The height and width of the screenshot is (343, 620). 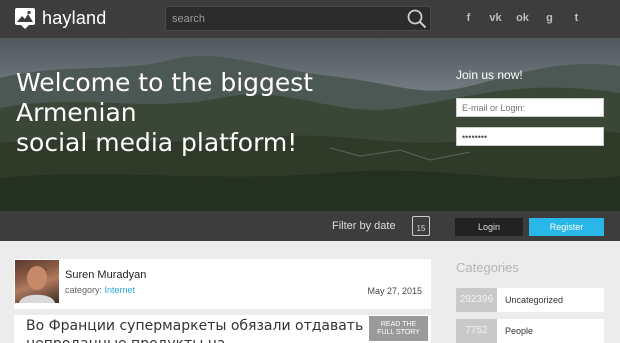 I want to click on category-count: 7752, so click(x=476, y=331).